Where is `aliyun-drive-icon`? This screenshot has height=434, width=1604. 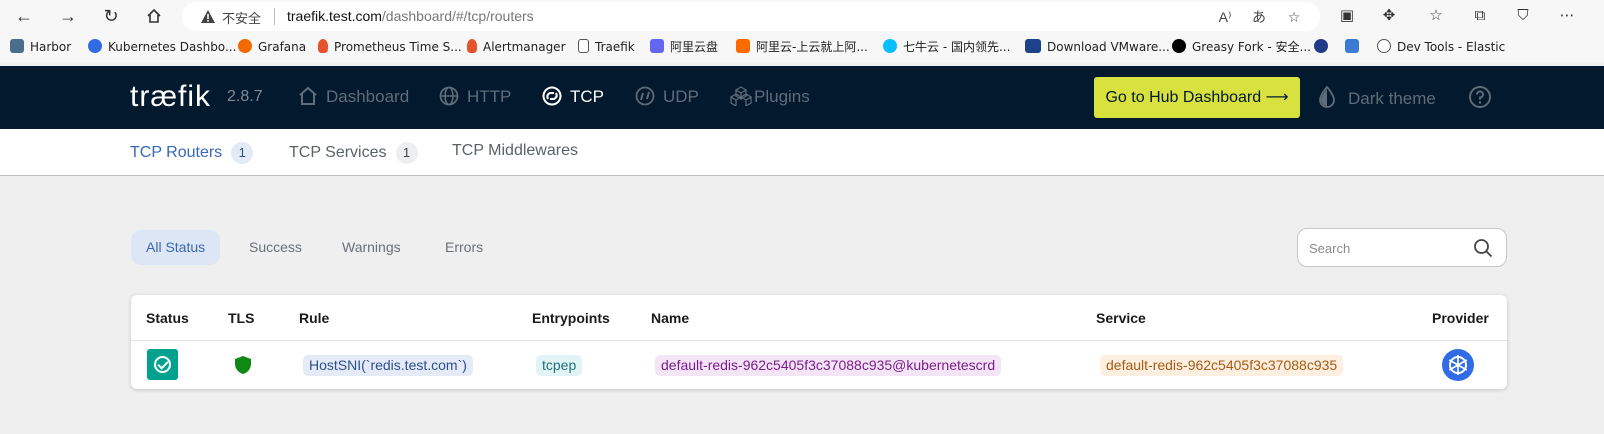 aliyun-drive-icon is located at coordinates (657, 46).